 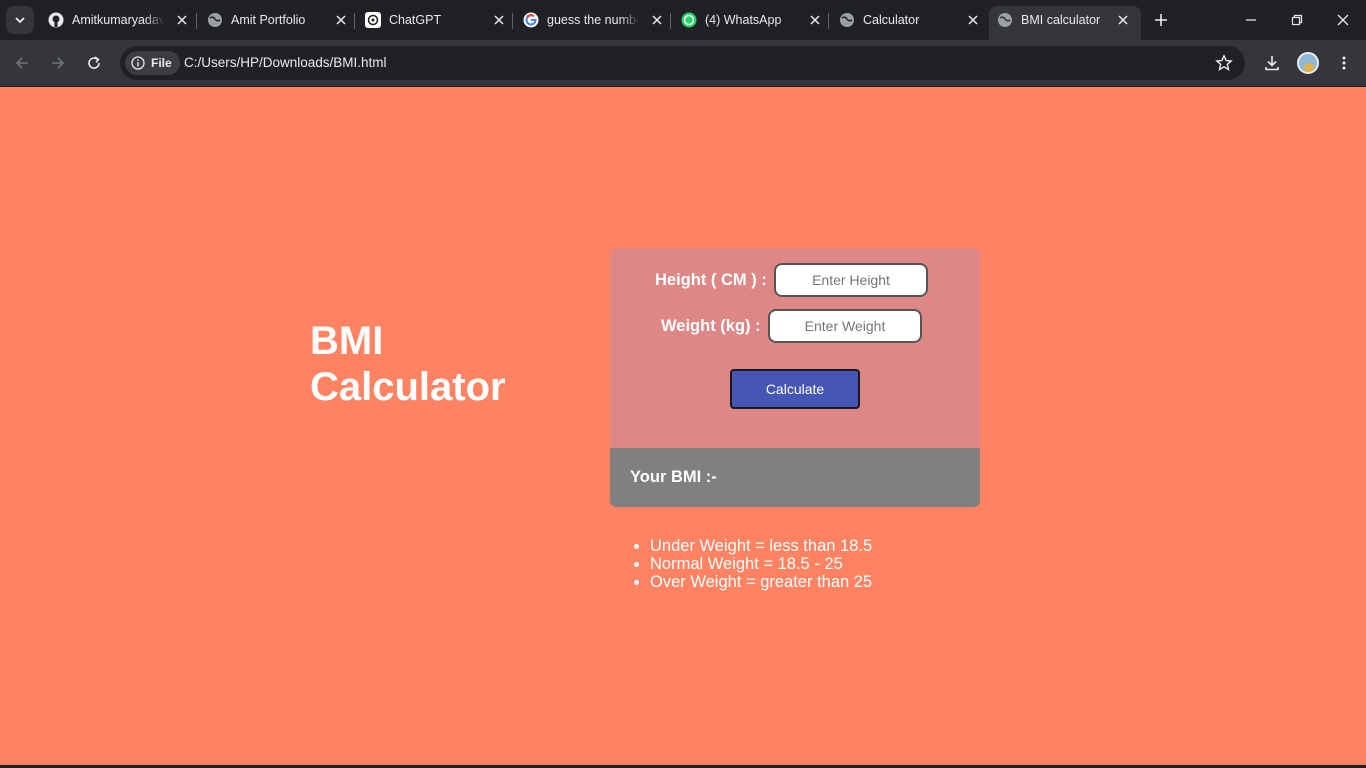 What do you see at coordinates (161, 63) in the screenshot?
I see `site-info-label: File` at bounding box center [161, 63].